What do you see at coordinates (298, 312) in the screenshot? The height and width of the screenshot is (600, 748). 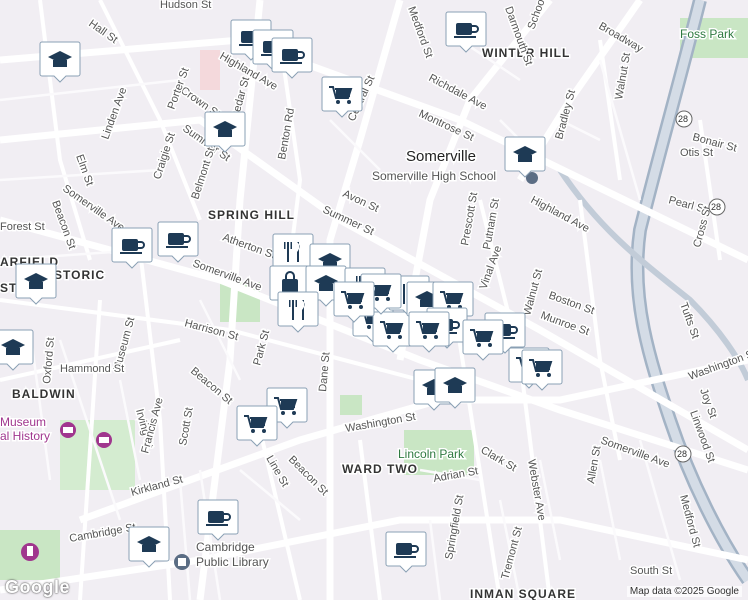 I see `map-marker-restaurant` at bounding box center [298, 312].